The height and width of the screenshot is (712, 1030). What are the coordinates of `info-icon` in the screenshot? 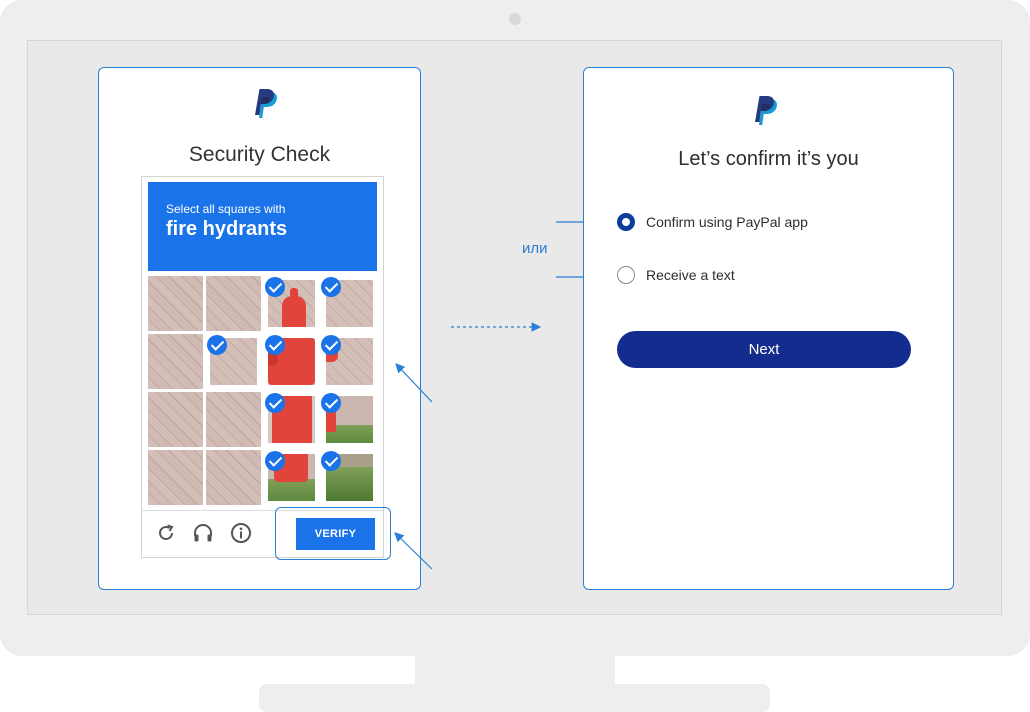 It's located at (241, 533).